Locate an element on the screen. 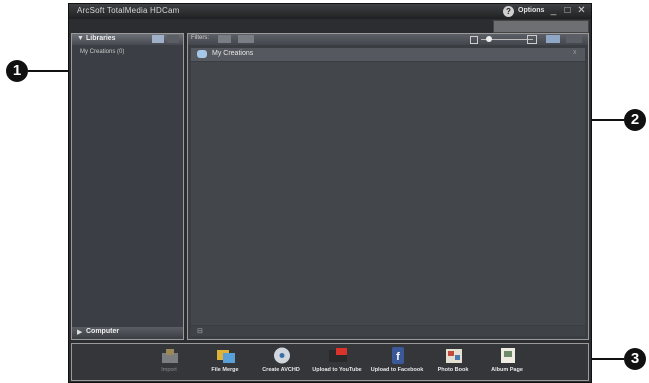 The height and width of the screenshot is (383, 649). maximize-icon: □ is located at coordinates (567, 11).